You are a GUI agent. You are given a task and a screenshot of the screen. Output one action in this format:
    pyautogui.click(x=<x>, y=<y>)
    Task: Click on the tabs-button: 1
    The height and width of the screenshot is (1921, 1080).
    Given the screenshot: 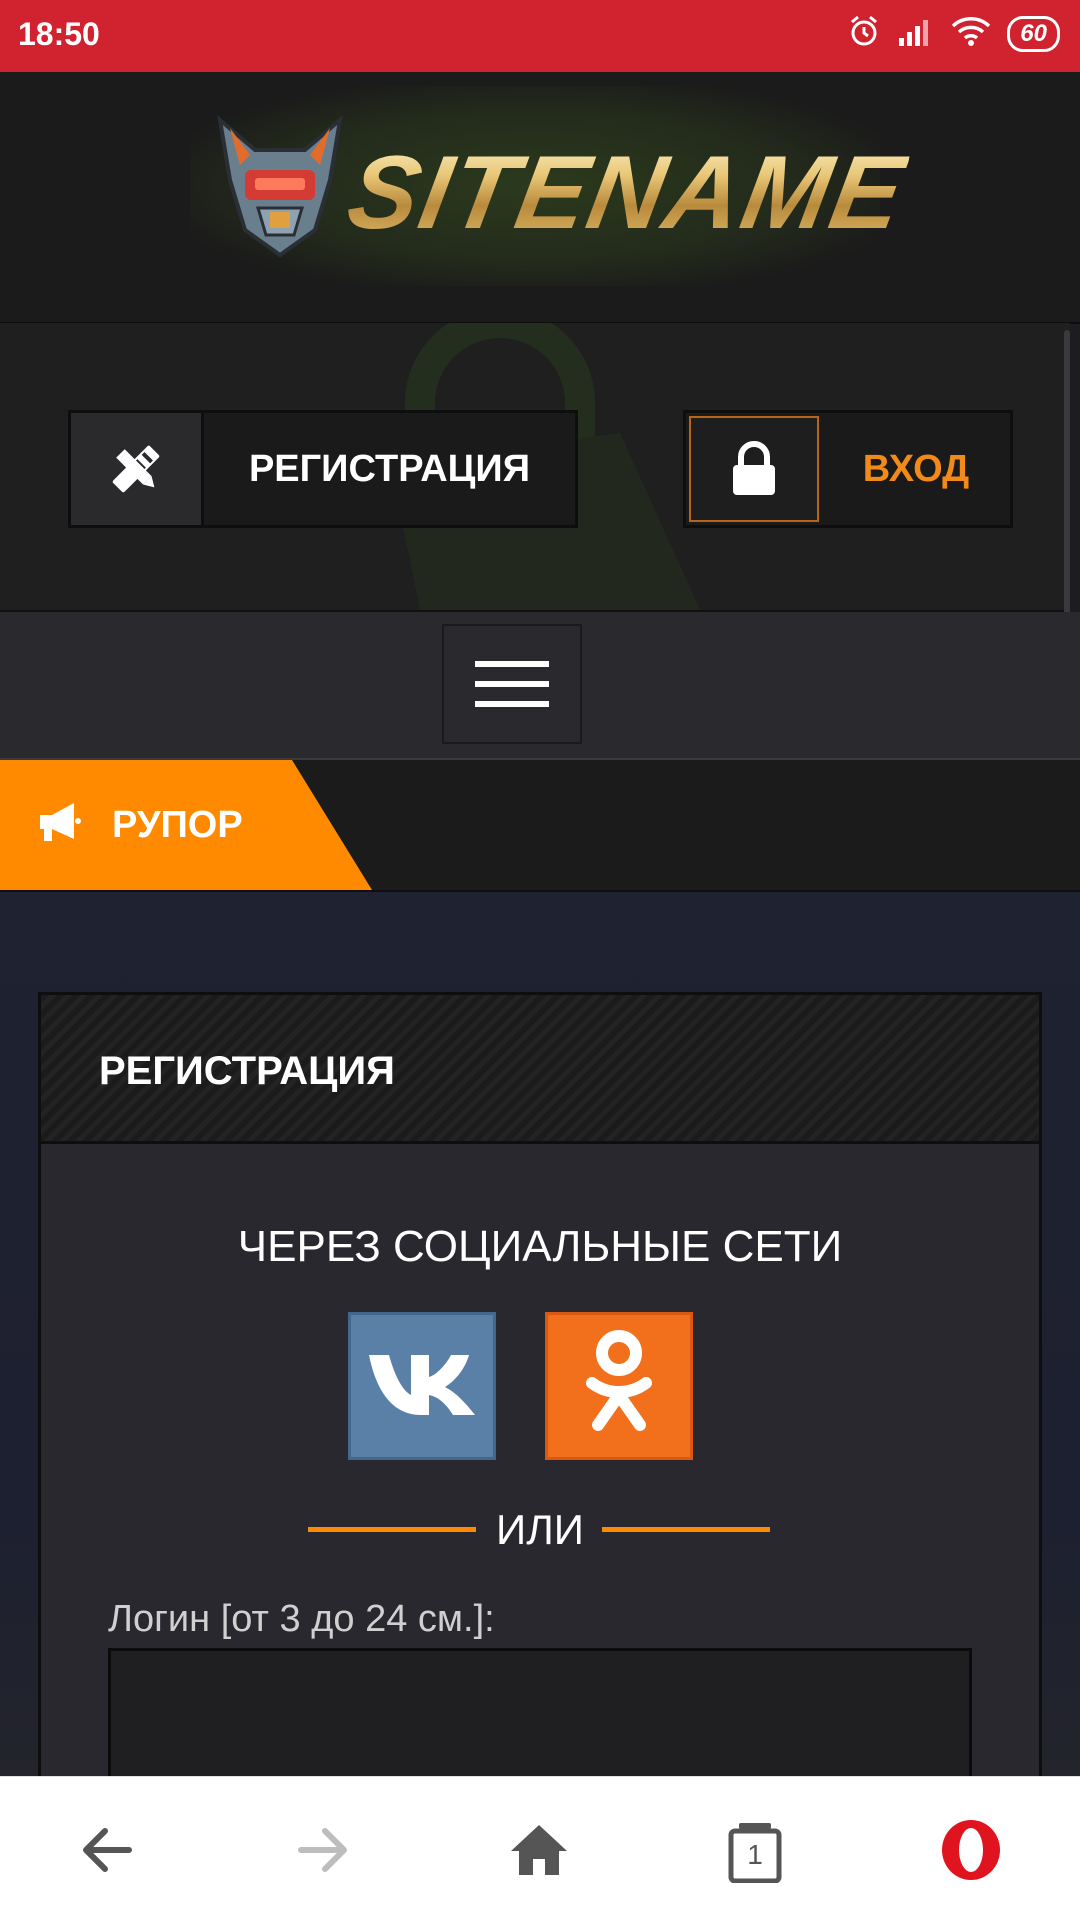 What is the action you would take?
    pyautogui.click(x=755, y=1852)
    